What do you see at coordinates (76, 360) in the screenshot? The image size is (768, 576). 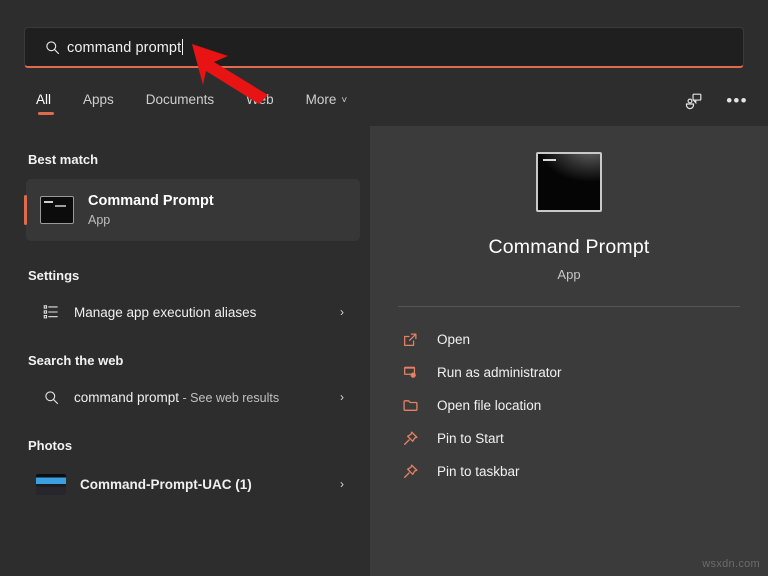 I see `section-heading-search-the-web: Search the web` at bounding box center [76, 360].